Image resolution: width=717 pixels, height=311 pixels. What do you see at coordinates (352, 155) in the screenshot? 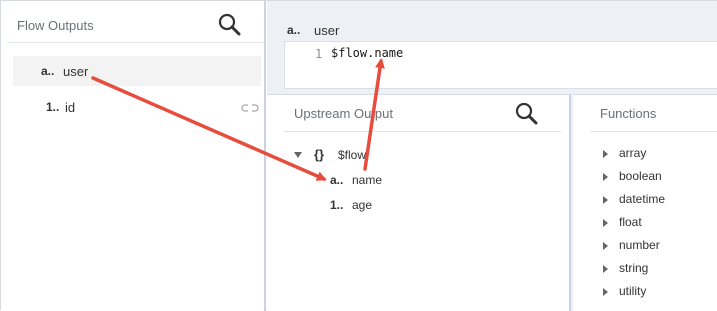
I see `tree-node-label: $flow` at bounding box center [352, 155].